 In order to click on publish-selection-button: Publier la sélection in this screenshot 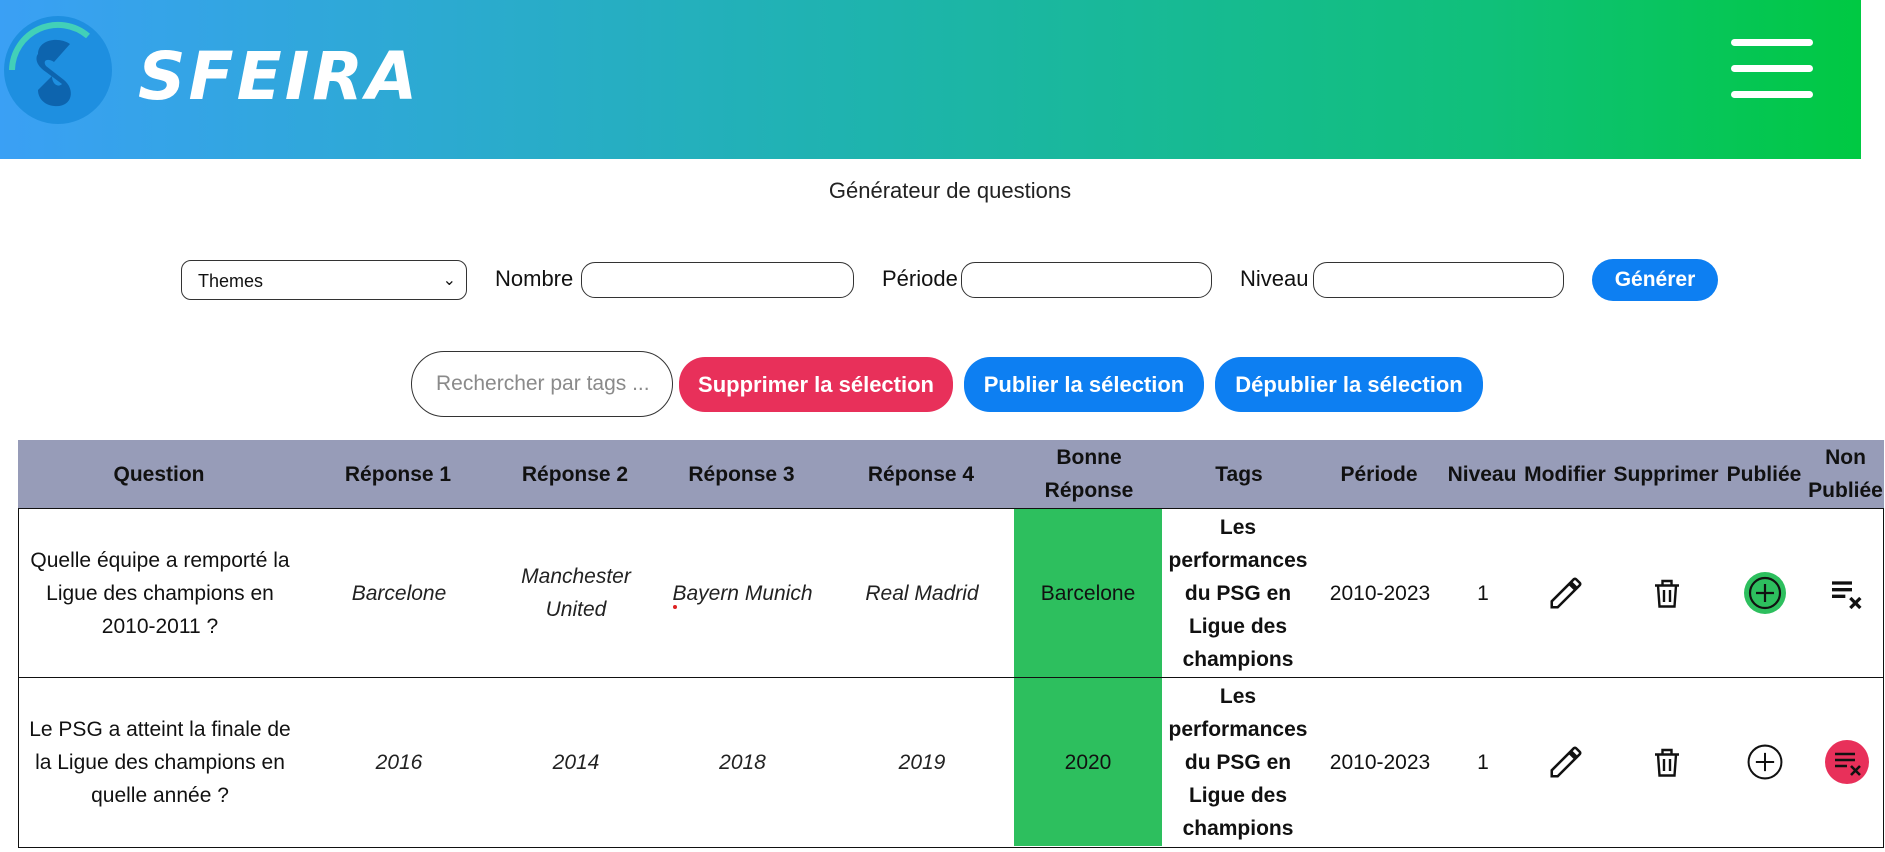, I will do `click(1084, 384)`.